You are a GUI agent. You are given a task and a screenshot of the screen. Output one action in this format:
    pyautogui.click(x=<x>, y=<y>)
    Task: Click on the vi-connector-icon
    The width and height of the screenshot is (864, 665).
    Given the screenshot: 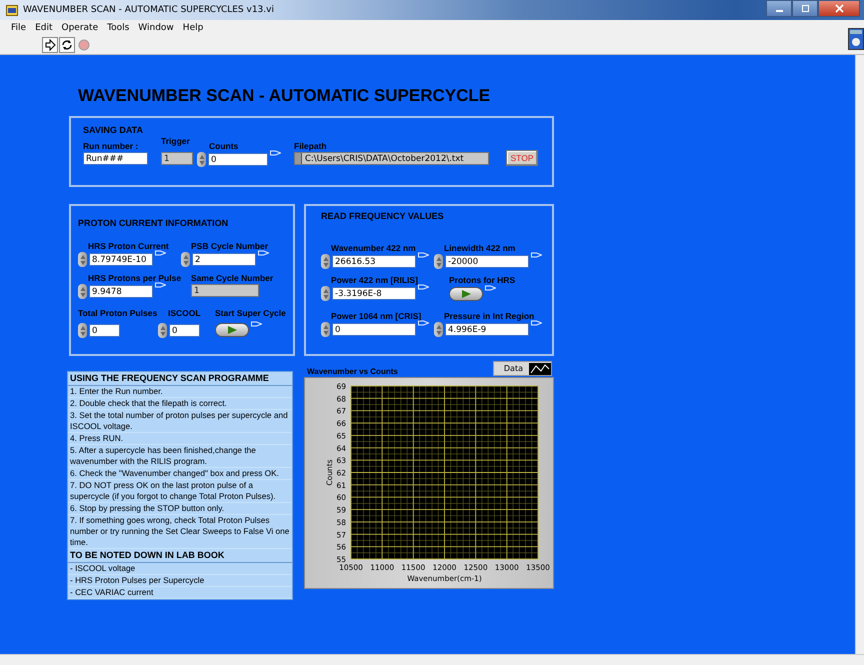 What is the action you would take?
    pyautogui.click(x=856, y=39)
    